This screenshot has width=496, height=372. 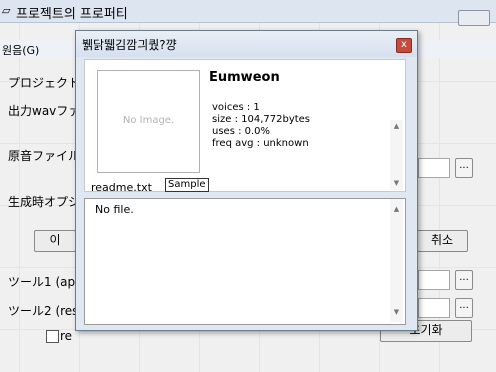 I want to click on scroll-down-icon: ▼, so click(x=396, y=183).